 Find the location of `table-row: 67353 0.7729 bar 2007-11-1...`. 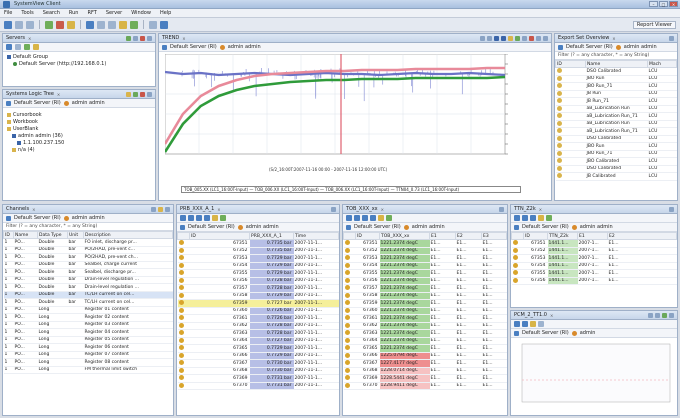

table-row: 67353 0.7729 bar 2007-11-1... is located at coordinates (258, 258).